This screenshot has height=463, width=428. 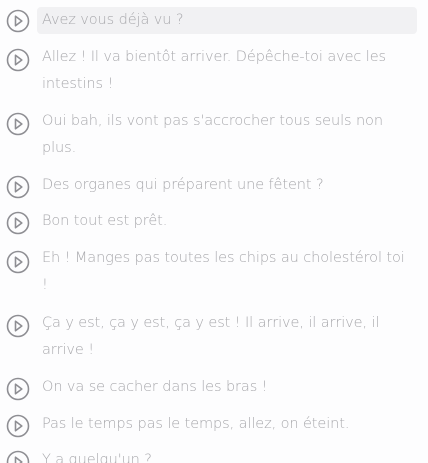 I want to click on dialogue-line-text: Avez vous déjà vu ?, so click(x=113, y=20).